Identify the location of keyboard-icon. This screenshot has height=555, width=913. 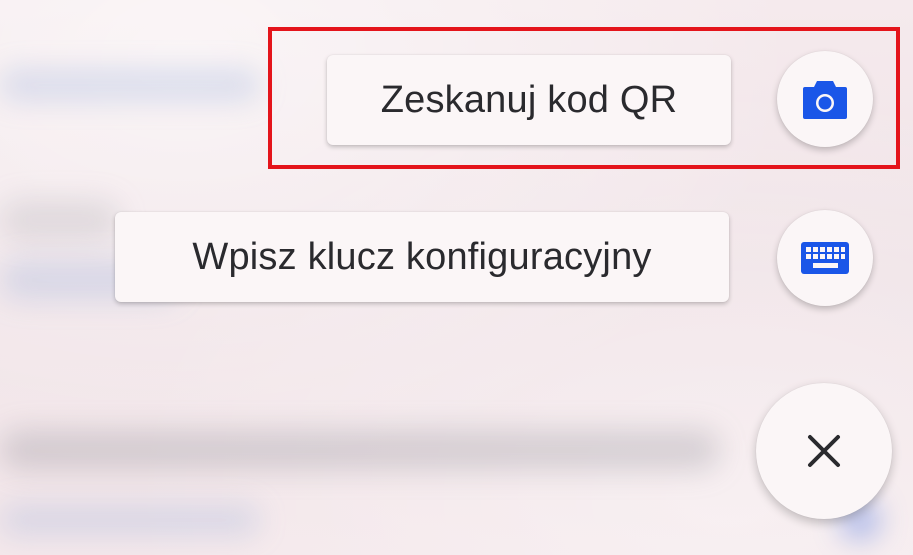
(825, 258).